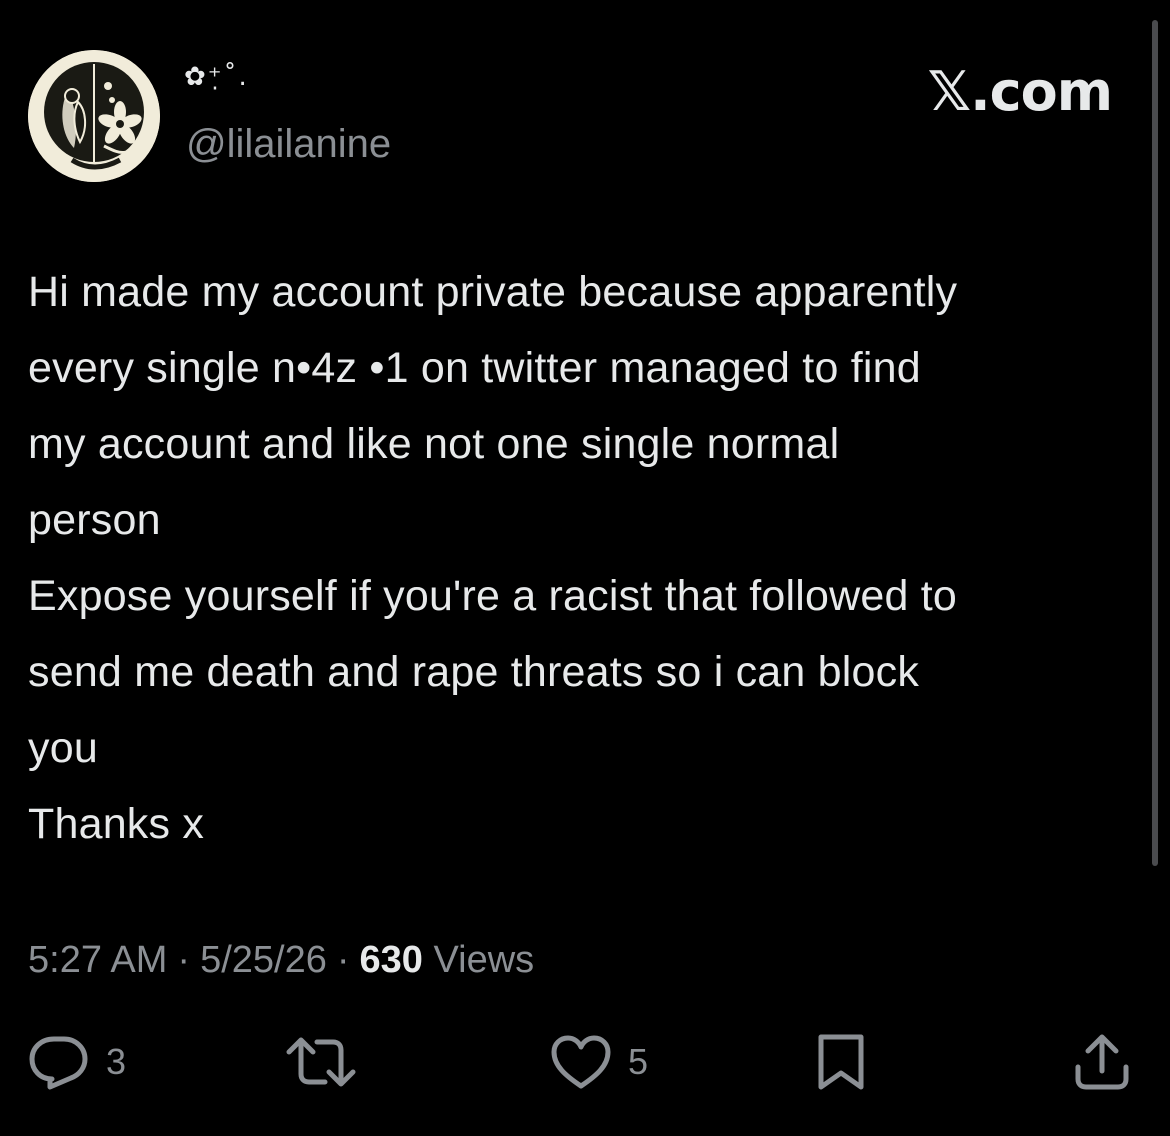  What do you see at coordinates (58, 1063) in the screenshot?
I see `reply-icon` at bounding box center [58, 1063].